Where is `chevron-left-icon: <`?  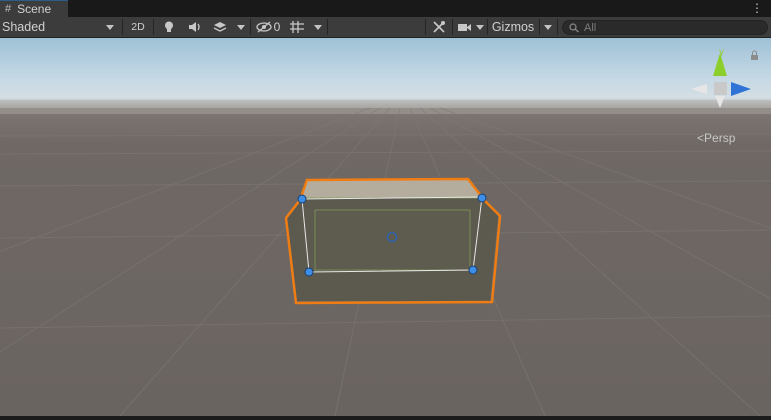
chevron-left-icon: < is located at coordinates (701, 138).